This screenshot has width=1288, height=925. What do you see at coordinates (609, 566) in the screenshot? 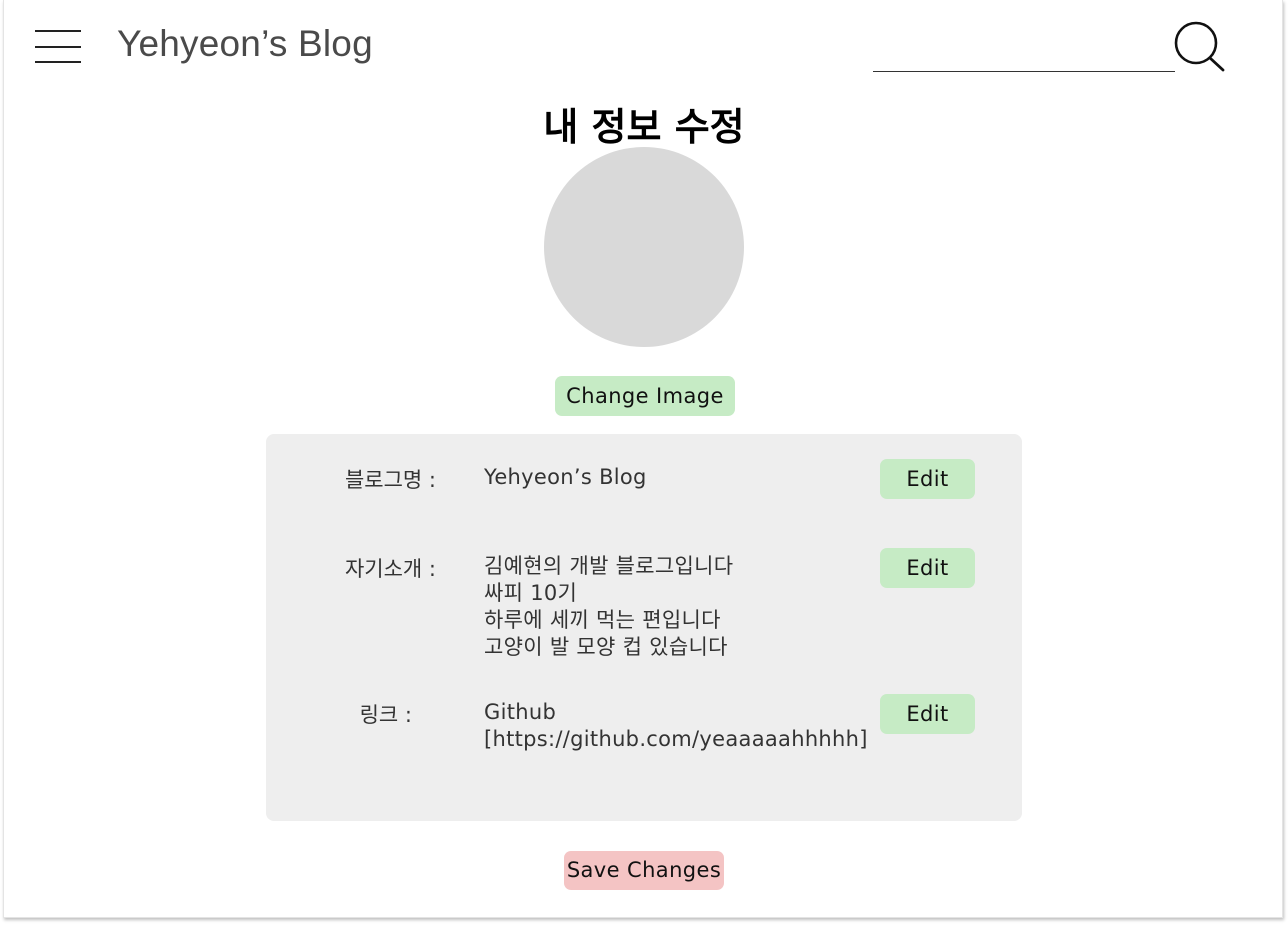
I see `intro-line: 김예현의 개발 블로그입니다` at bounding box center [609, 566].